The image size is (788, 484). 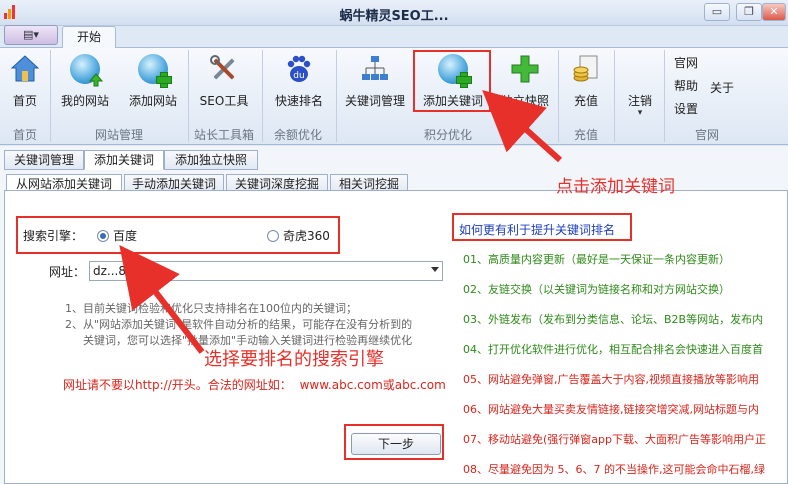 What do you see at coordinates (615, 187) in the screenshot?
I see `annotation-click-add-keyword: 点击添加关键词` at bounding box center [615, 187].